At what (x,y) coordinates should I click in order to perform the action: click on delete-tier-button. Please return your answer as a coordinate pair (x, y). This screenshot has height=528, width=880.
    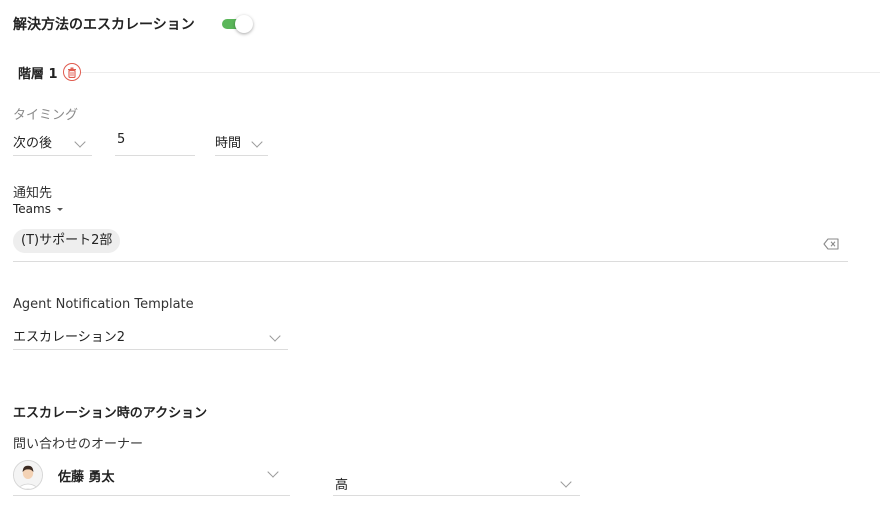
    Looking at the image, I should click on (72, 72).